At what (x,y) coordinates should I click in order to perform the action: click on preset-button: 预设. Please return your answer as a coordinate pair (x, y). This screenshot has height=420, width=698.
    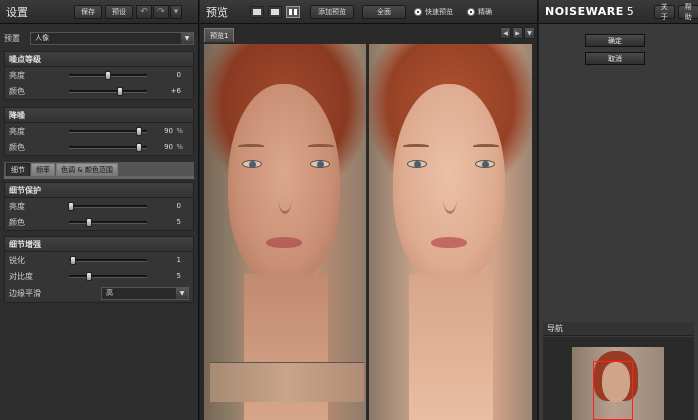
    Looking at the image, I should click on (119, 11).